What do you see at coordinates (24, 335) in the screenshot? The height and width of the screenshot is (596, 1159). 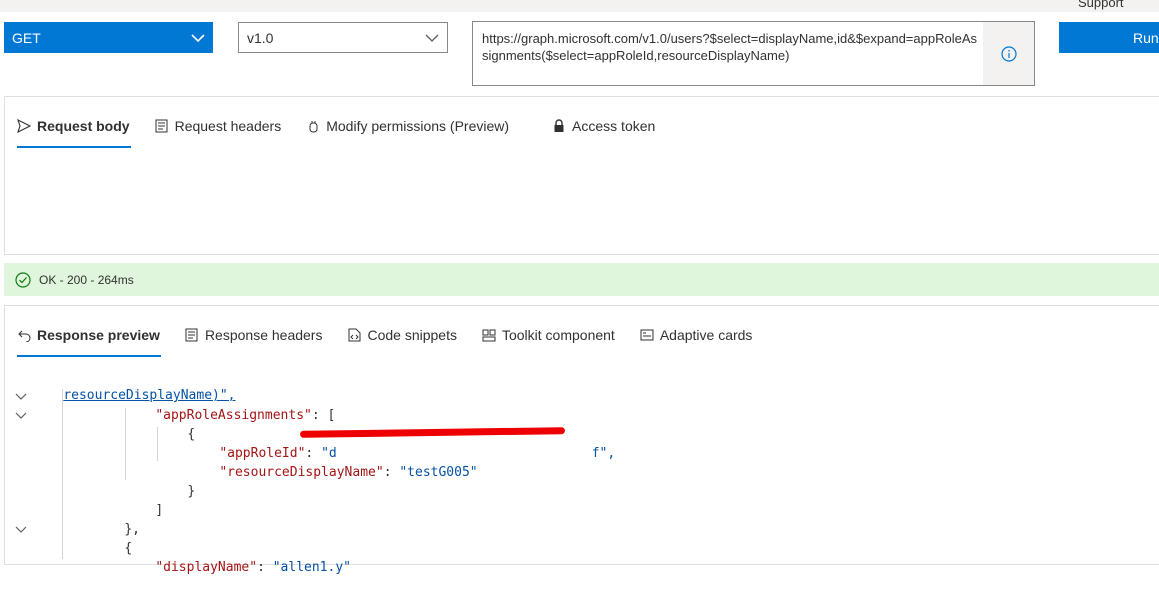 I see `undo-arrow-icon` at bounding box center [24, 335].